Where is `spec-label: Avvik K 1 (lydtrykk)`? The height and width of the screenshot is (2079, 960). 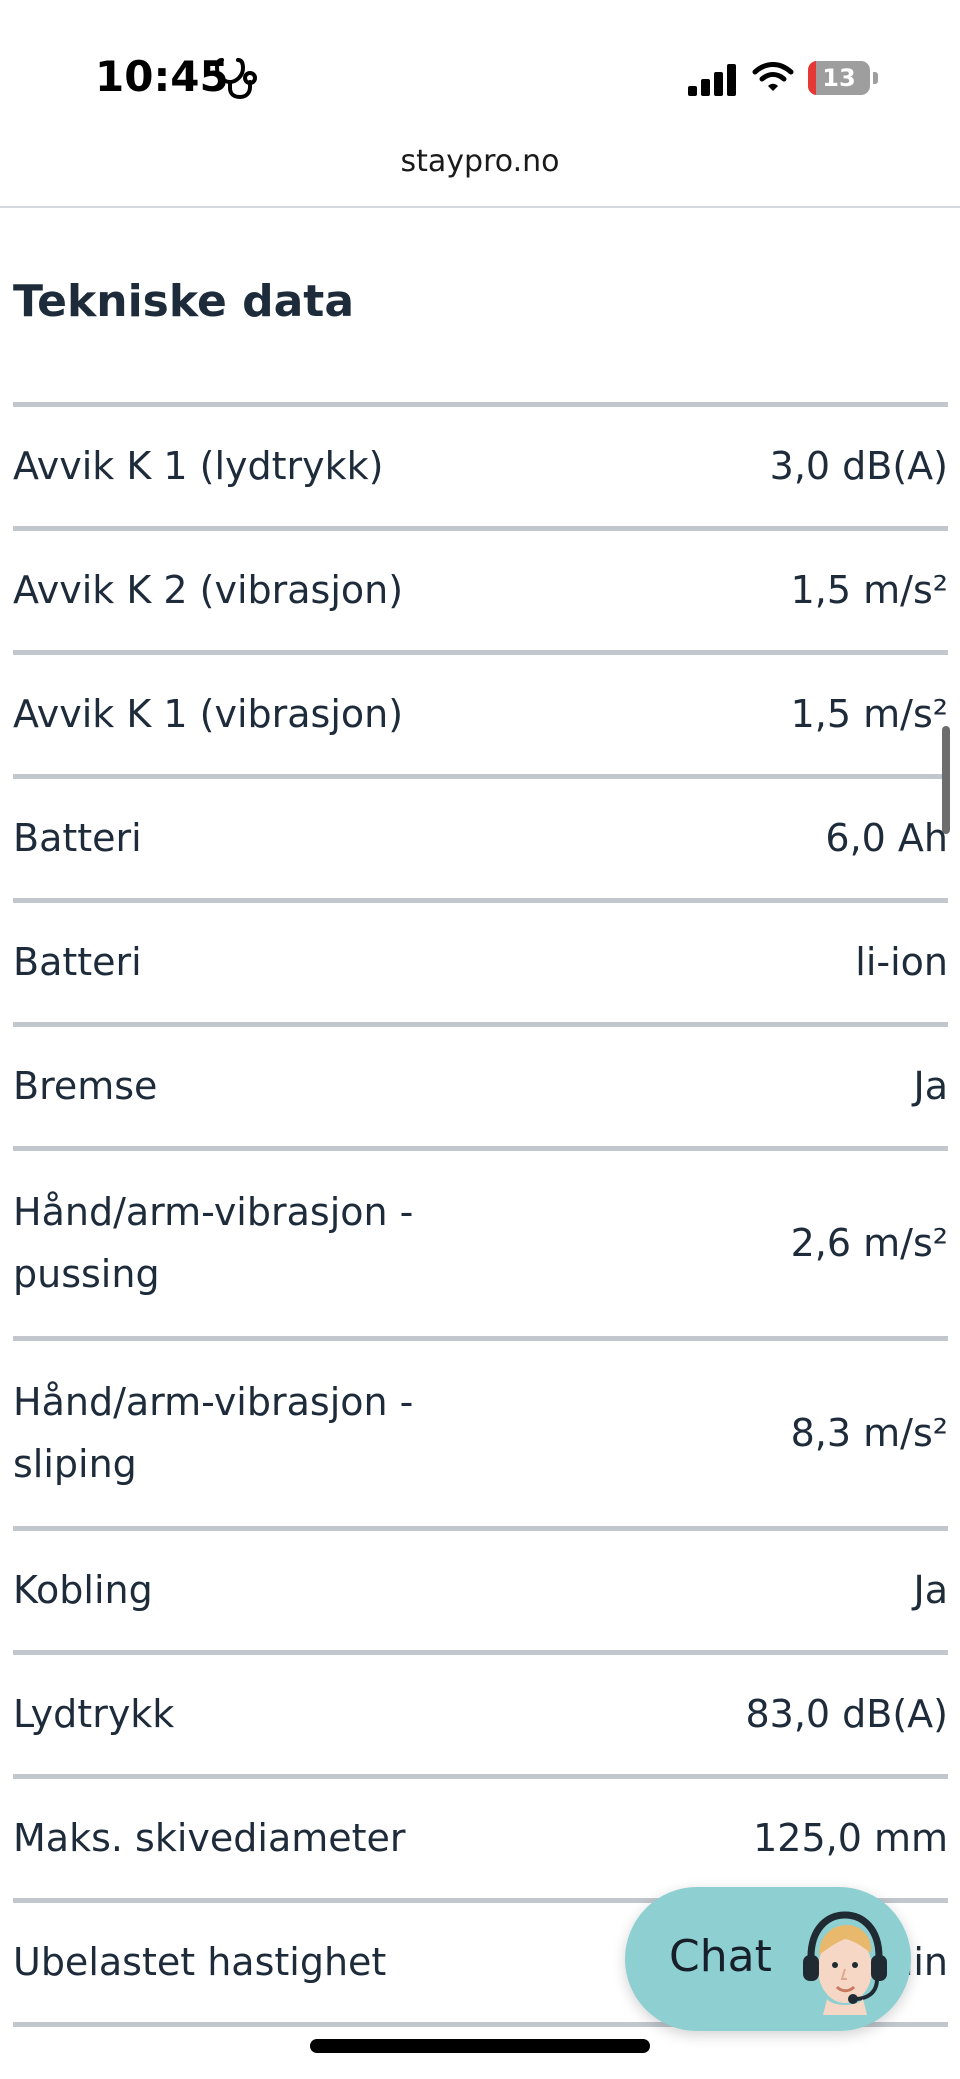 spec-label: Avvik K 1 (lydtrykk) is located at coordinates (198, 465).